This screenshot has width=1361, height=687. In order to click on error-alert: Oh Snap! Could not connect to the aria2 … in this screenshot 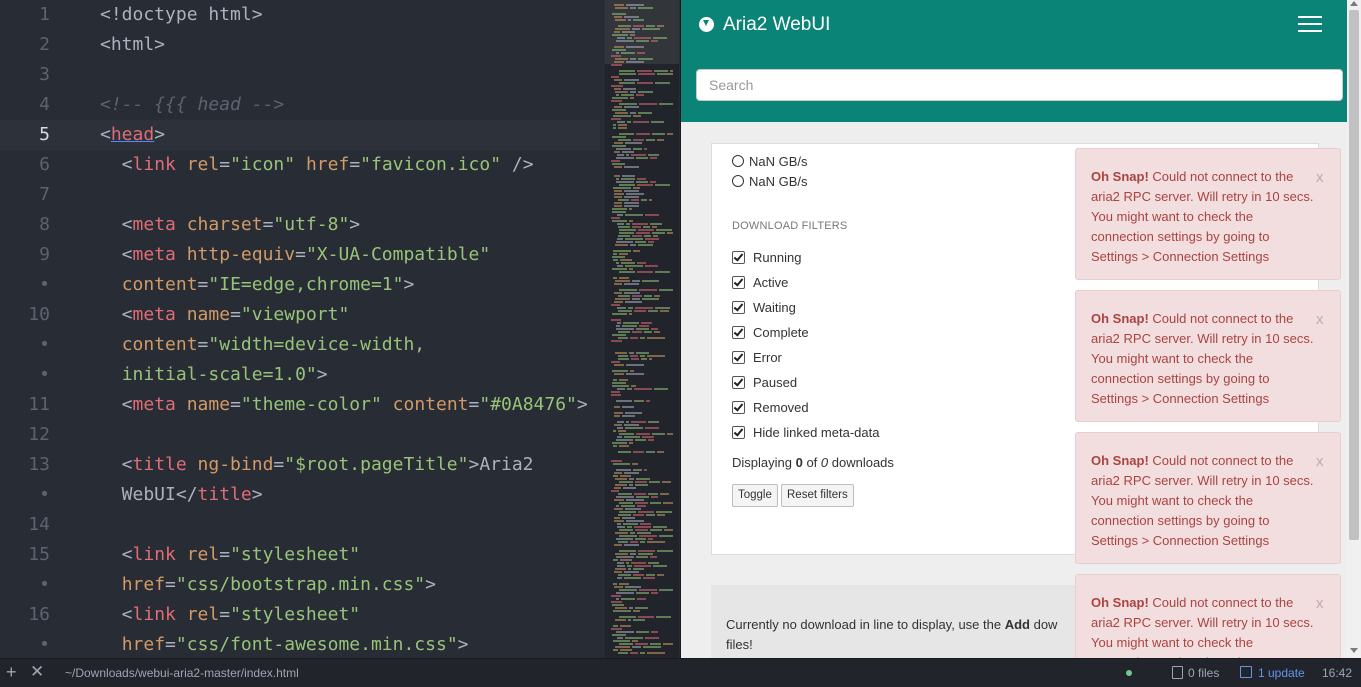, I will do `click(1208, 498)`.